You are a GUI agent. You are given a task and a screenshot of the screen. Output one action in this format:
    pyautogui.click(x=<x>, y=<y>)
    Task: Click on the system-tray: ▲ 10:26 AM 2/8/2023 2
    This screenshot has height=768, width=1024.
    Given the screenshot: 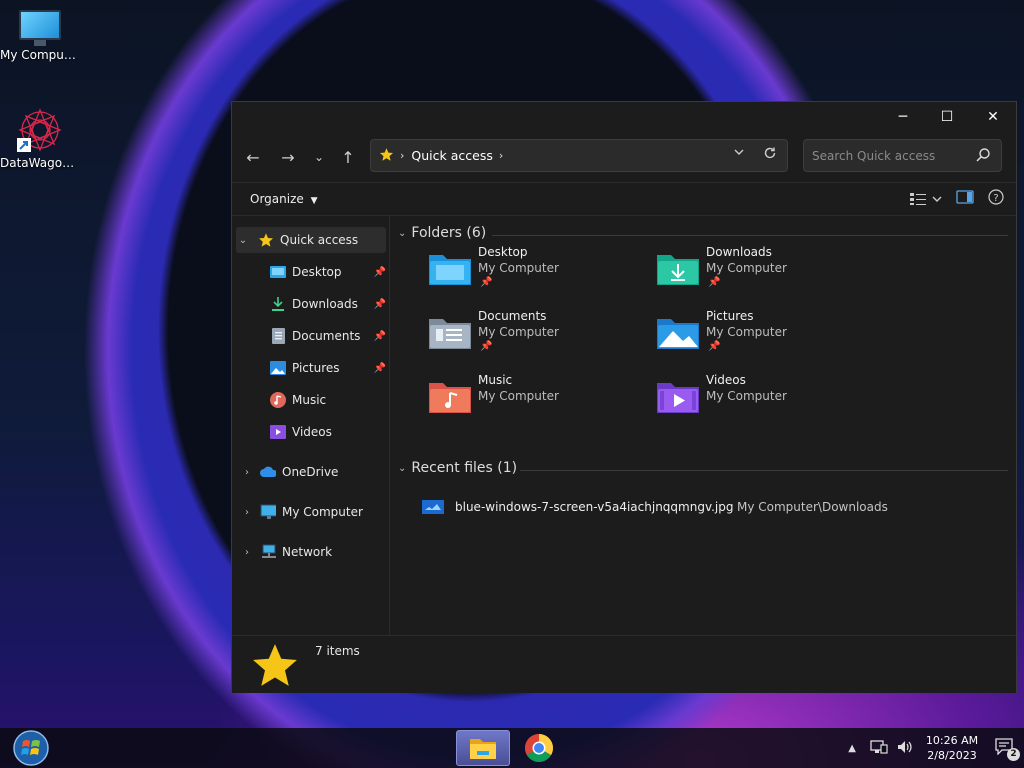 What is the action you would take?
    pyautogui.click(x=936, y=748)
    